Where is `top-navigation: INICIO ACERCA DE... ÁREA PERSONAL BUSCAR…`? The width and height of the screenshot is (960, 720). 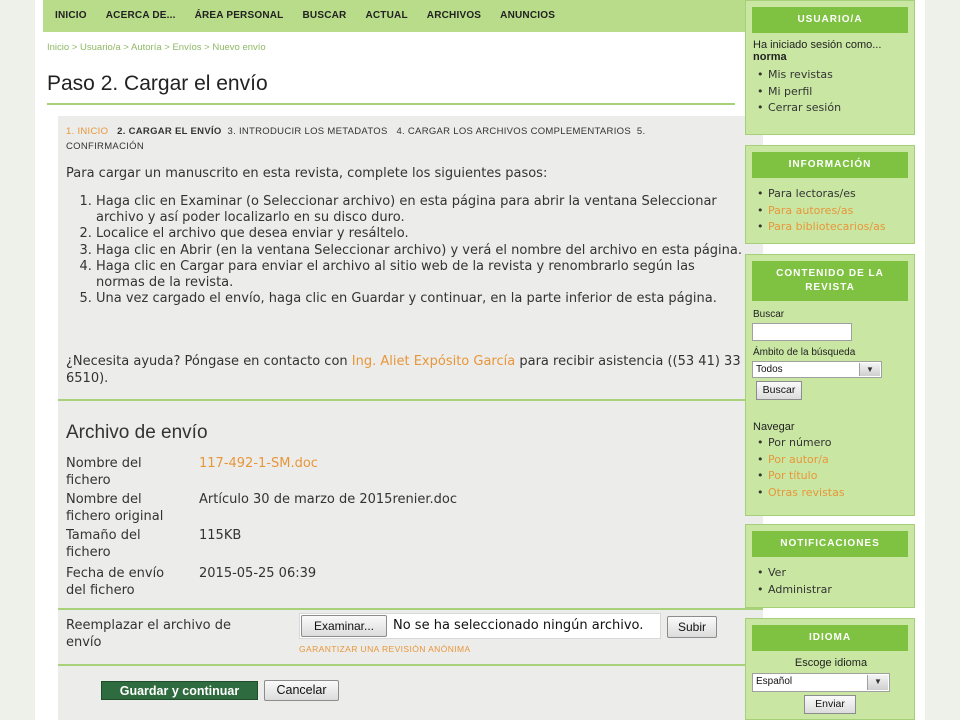
top-navigation: INICIO ACERCA DE... ÁREA PERSONAL BUSCAR… is located at coordinates (407, 16).